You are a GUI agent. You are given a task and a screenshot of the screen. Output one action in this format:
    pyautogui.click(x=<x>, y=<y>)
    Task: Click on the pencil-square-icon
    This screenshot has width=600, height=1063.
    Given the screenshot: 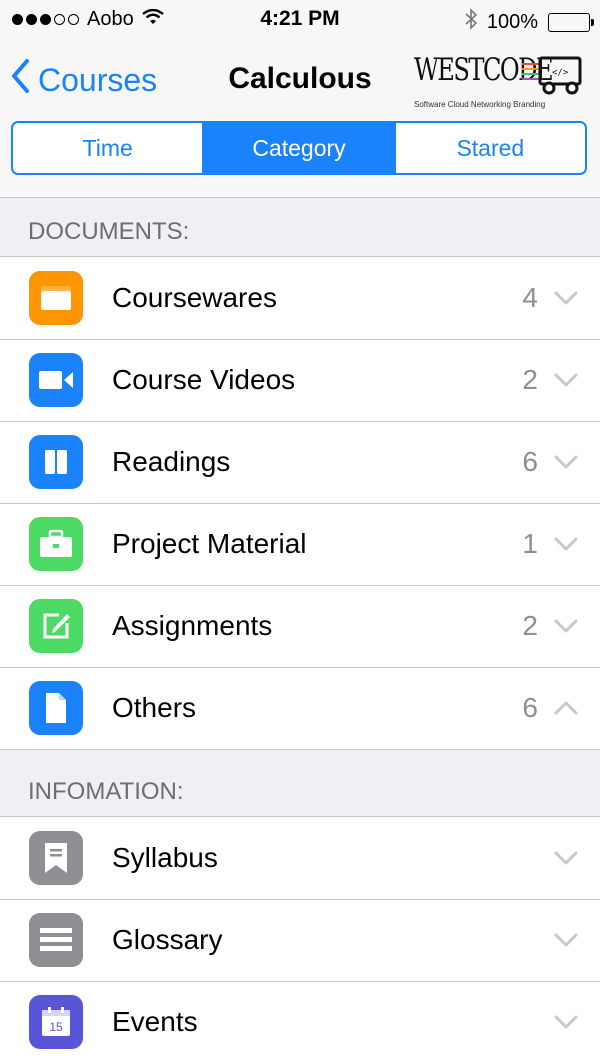 What is the action you would take?
    pyautogui.click(x=56, y=626)
    